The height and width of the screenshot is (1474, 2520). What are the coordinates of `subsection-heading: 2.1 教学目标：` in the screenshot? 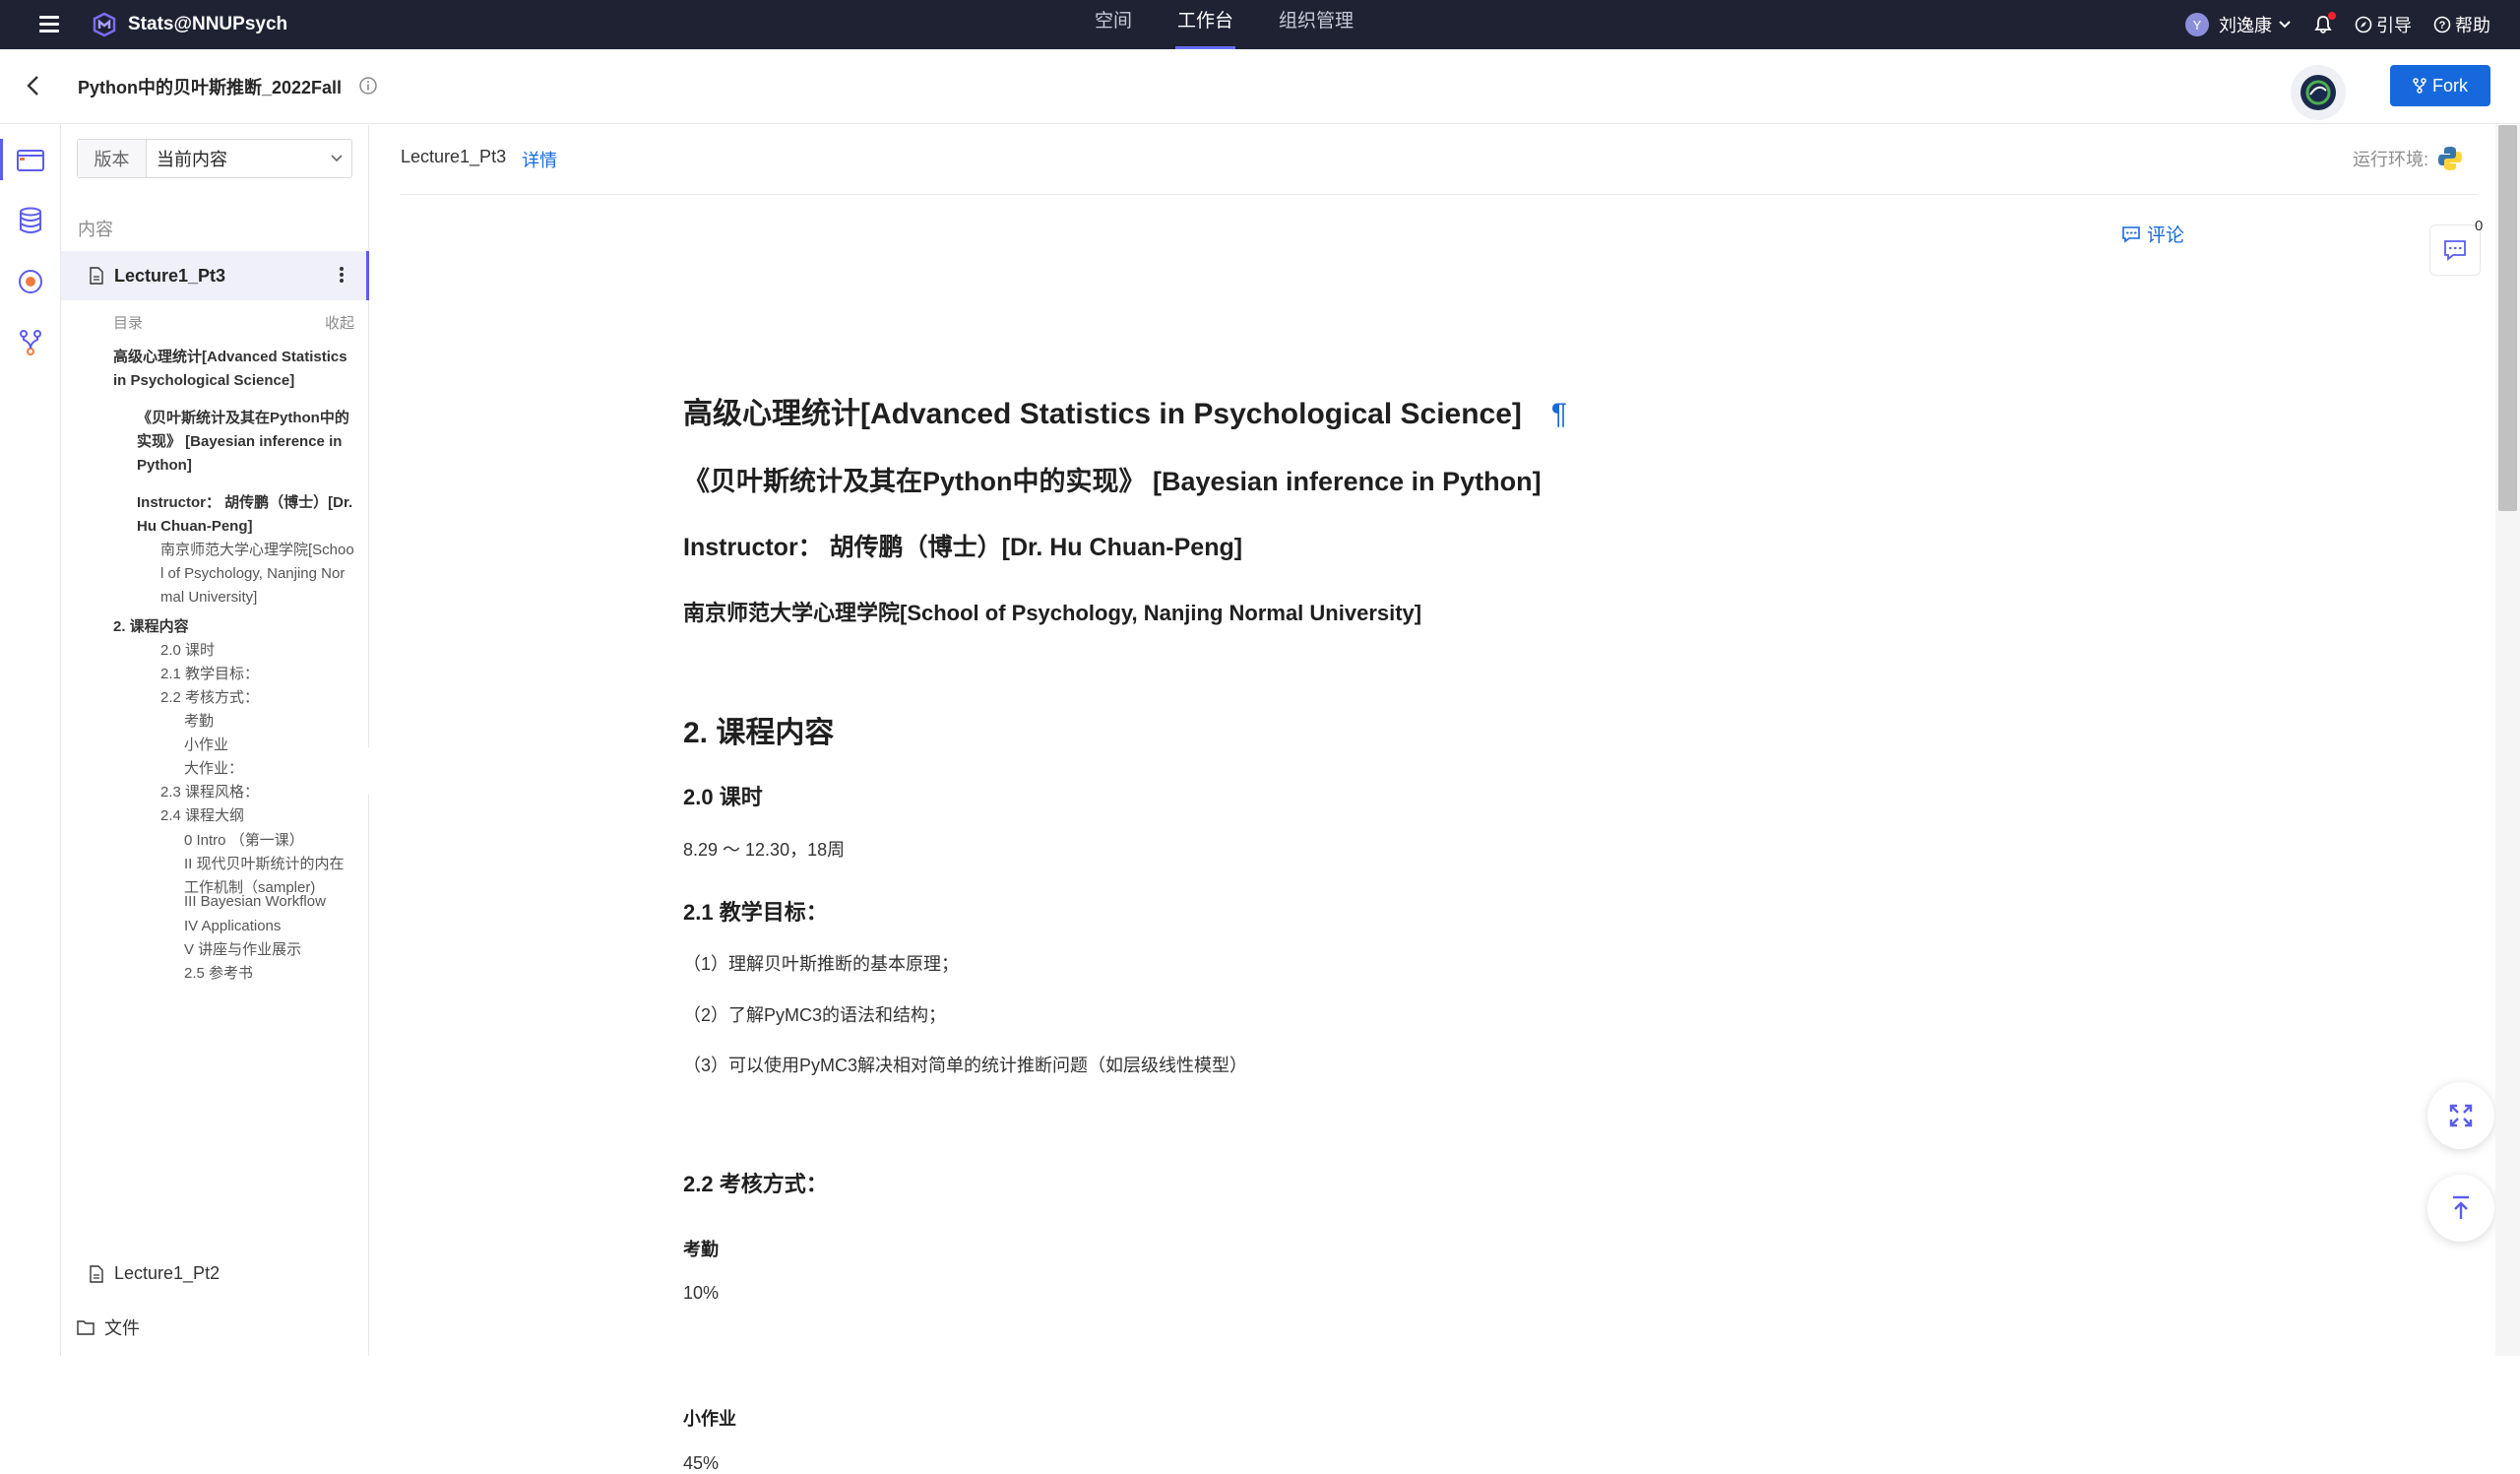 It's located at (755, 913).